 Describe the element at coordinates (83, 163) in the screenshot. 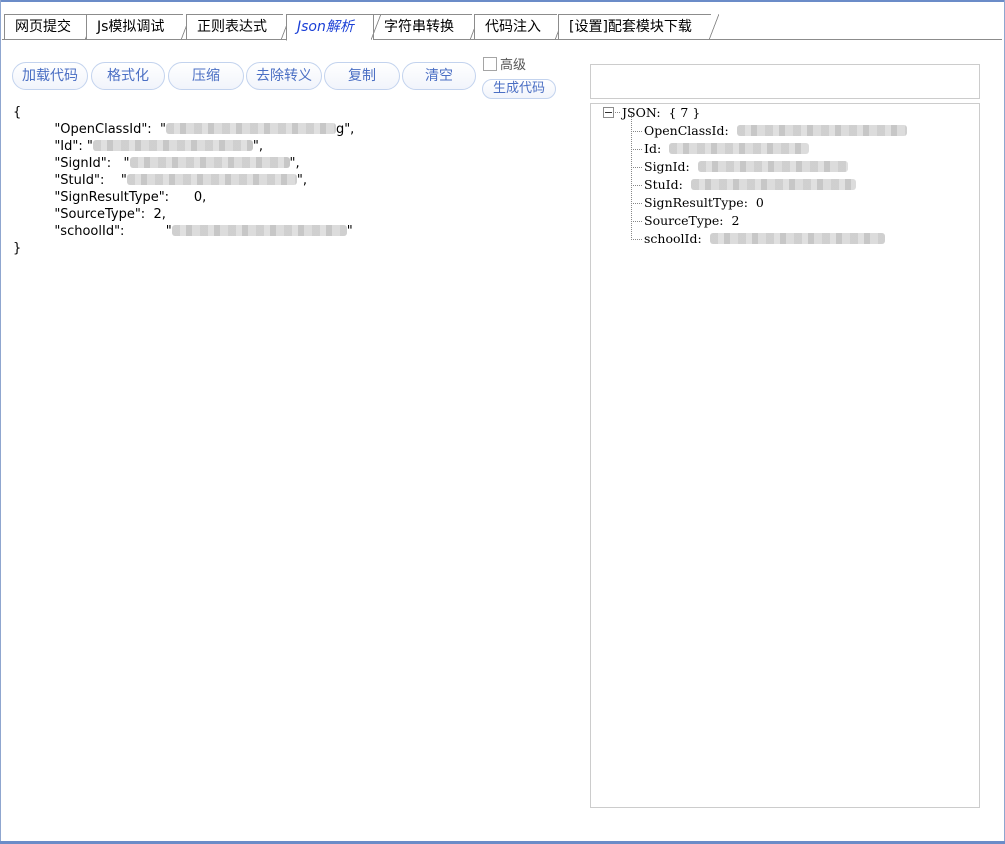

I see `json-key: "SignId":` at that location.